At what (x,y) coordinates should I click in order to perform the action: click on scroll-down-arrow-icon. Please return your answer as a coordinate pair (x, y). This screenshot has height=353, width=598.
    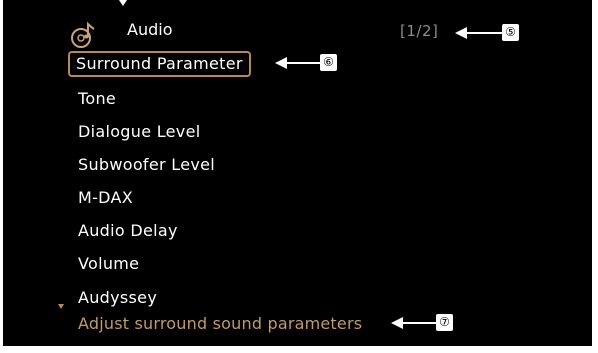
    Looking at the image, I should click on (61, 306).